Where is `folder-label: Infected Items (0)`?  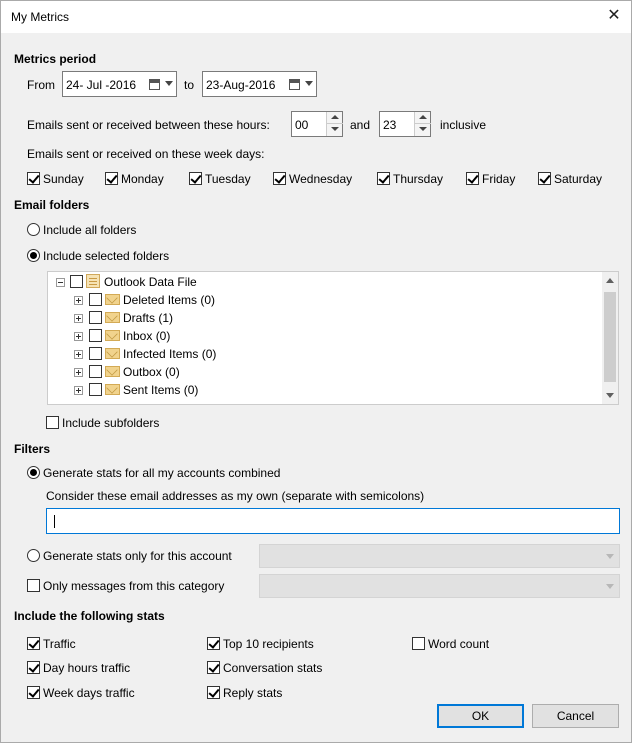 folder-label: Infected Items (0) is located at coordinates (170, 354).